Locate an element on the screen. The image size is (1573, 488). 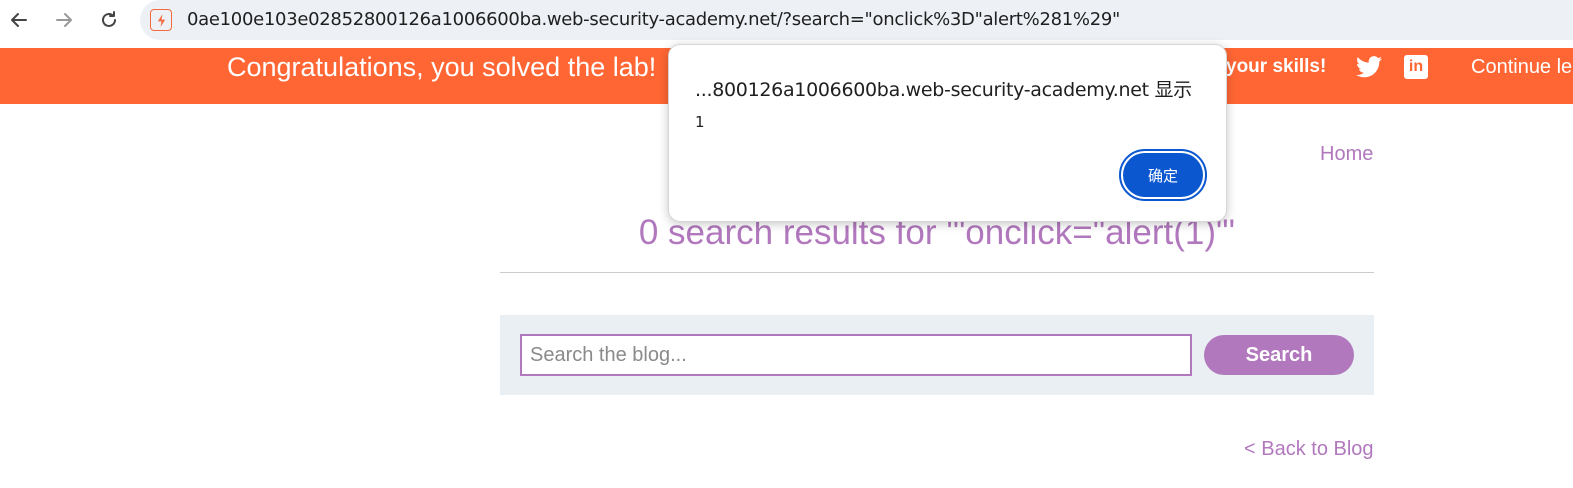
back-to-blog-link: < Back to Blog is located at coordinates (1309, 449).